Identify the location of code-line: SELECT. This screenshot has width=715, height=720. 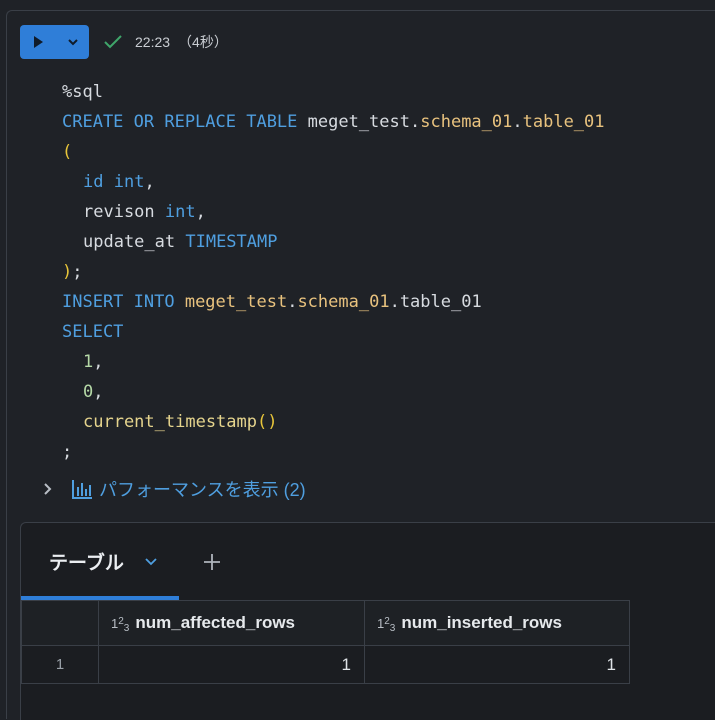
(333, 332).